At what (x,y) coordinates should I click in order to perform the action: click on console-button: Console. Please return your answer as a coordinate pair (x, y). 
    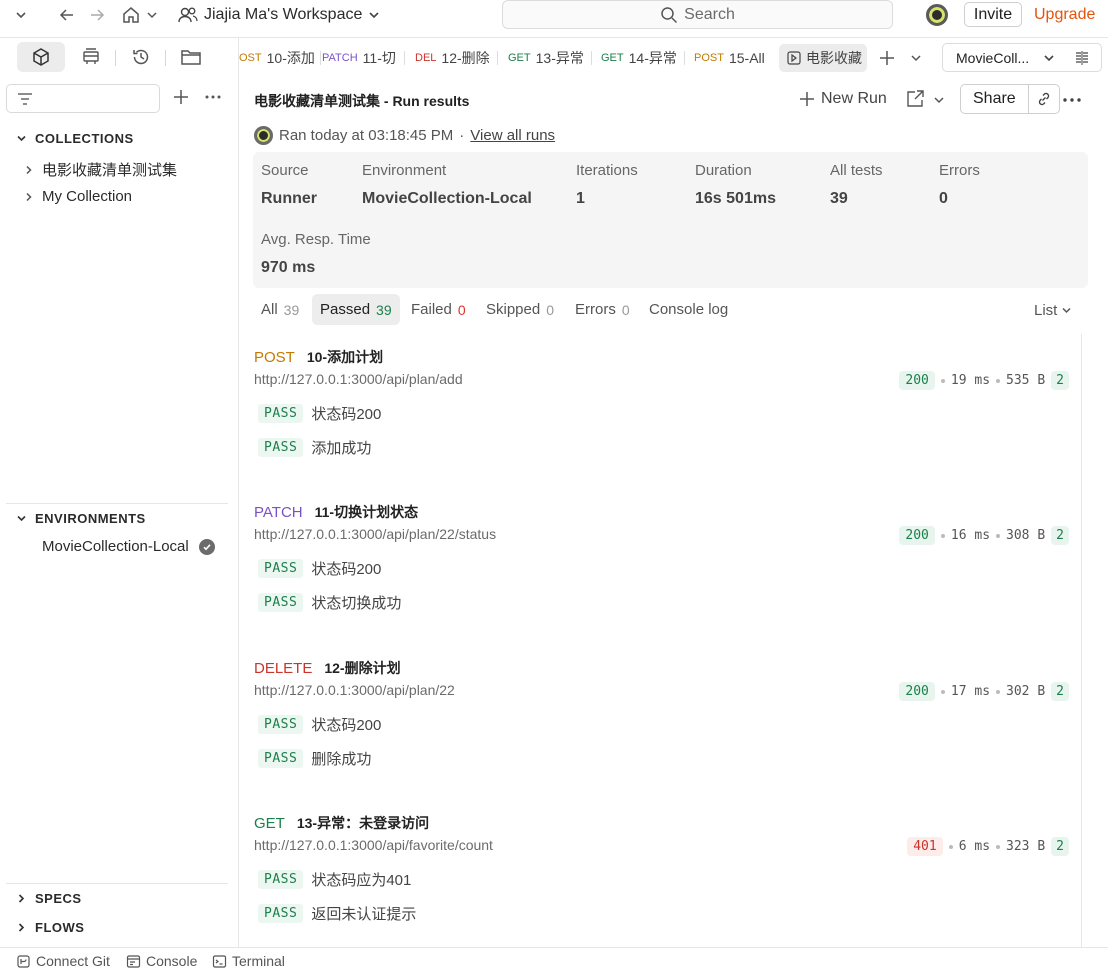
    Looking at the image, I should click on (161, 961).